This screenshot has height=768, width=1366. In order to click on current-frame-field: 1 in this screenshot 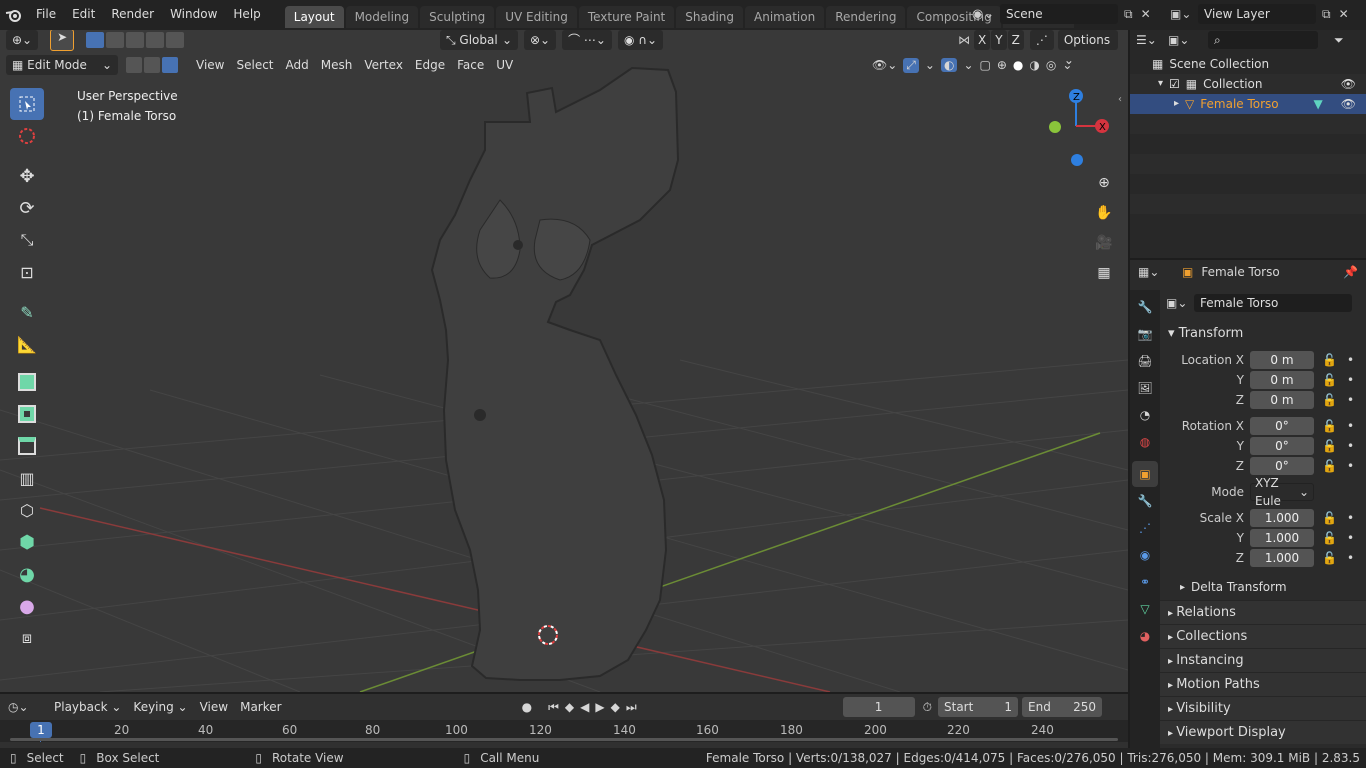, I will do `click(878, 707)`.